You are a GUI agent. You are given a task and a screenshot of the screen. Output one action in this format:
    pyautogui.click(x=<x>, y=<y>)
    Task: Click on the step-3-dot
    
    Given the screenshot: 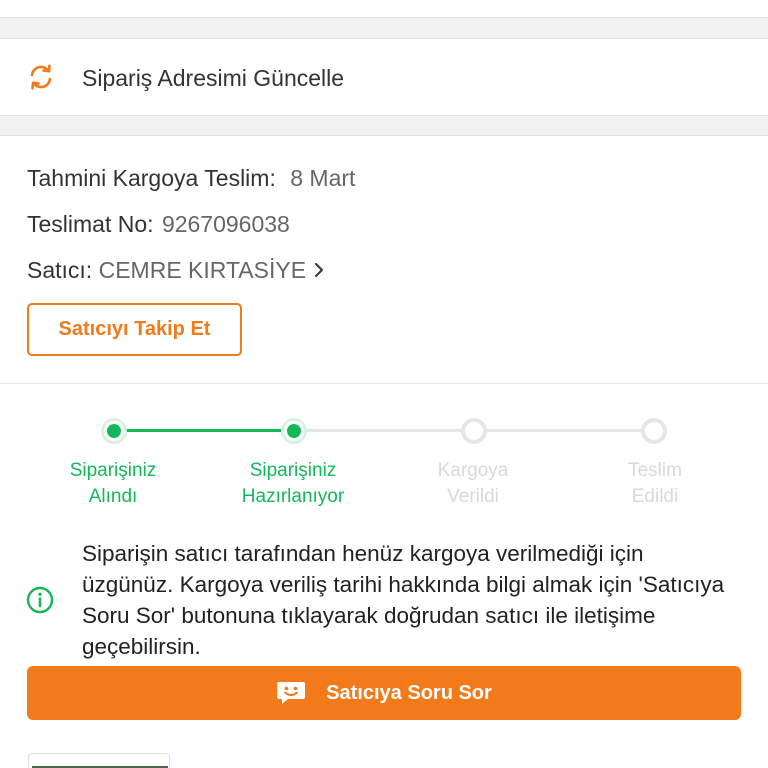 What is the action you would take?
    pyautogui.click(x=474, y=431)
    